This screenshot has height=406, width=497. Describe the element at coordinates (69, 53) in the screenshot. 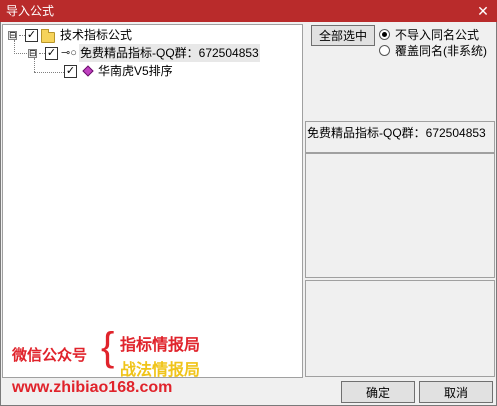

I see `key-icon: ⊸○` at that location.